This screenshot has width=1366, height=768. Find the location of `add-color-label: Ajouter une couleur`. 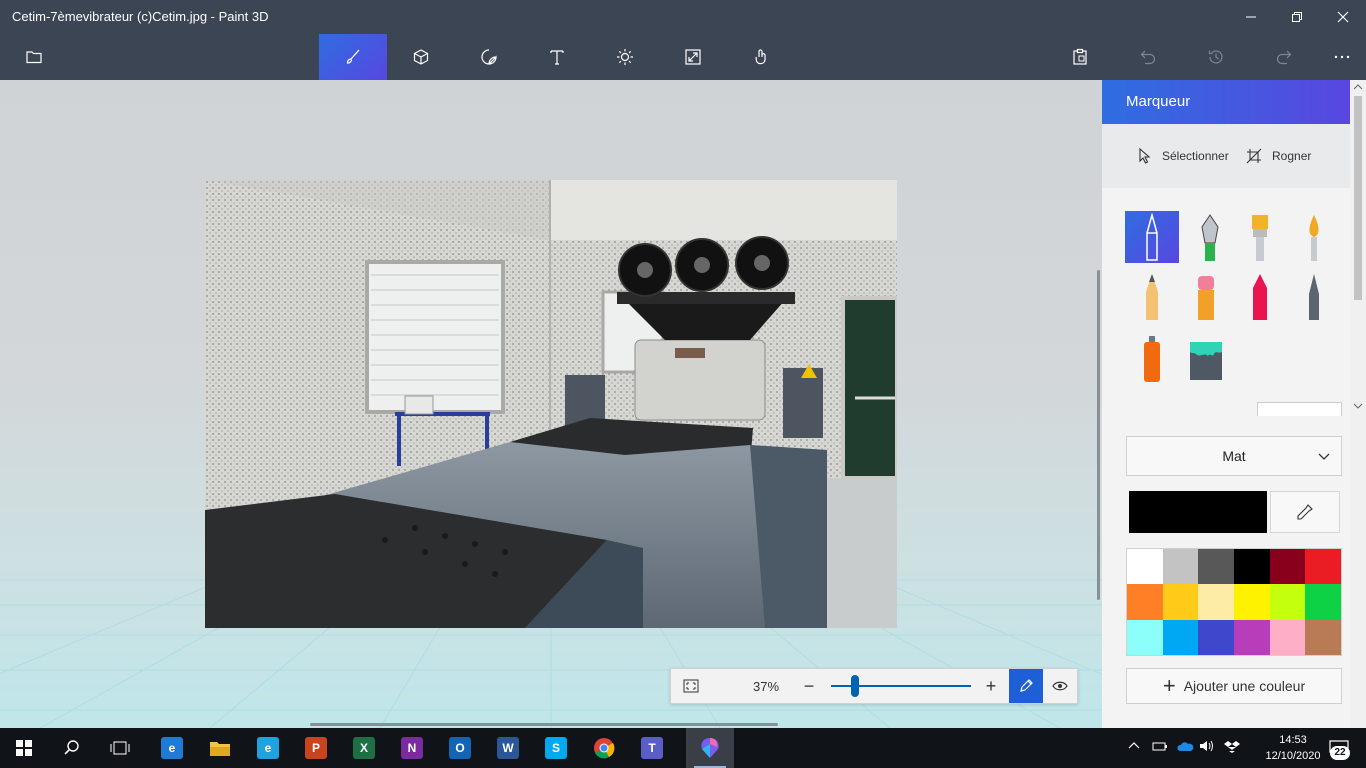

add-color-label: Ajouter une couleur is located at coordinates (1244, 686).